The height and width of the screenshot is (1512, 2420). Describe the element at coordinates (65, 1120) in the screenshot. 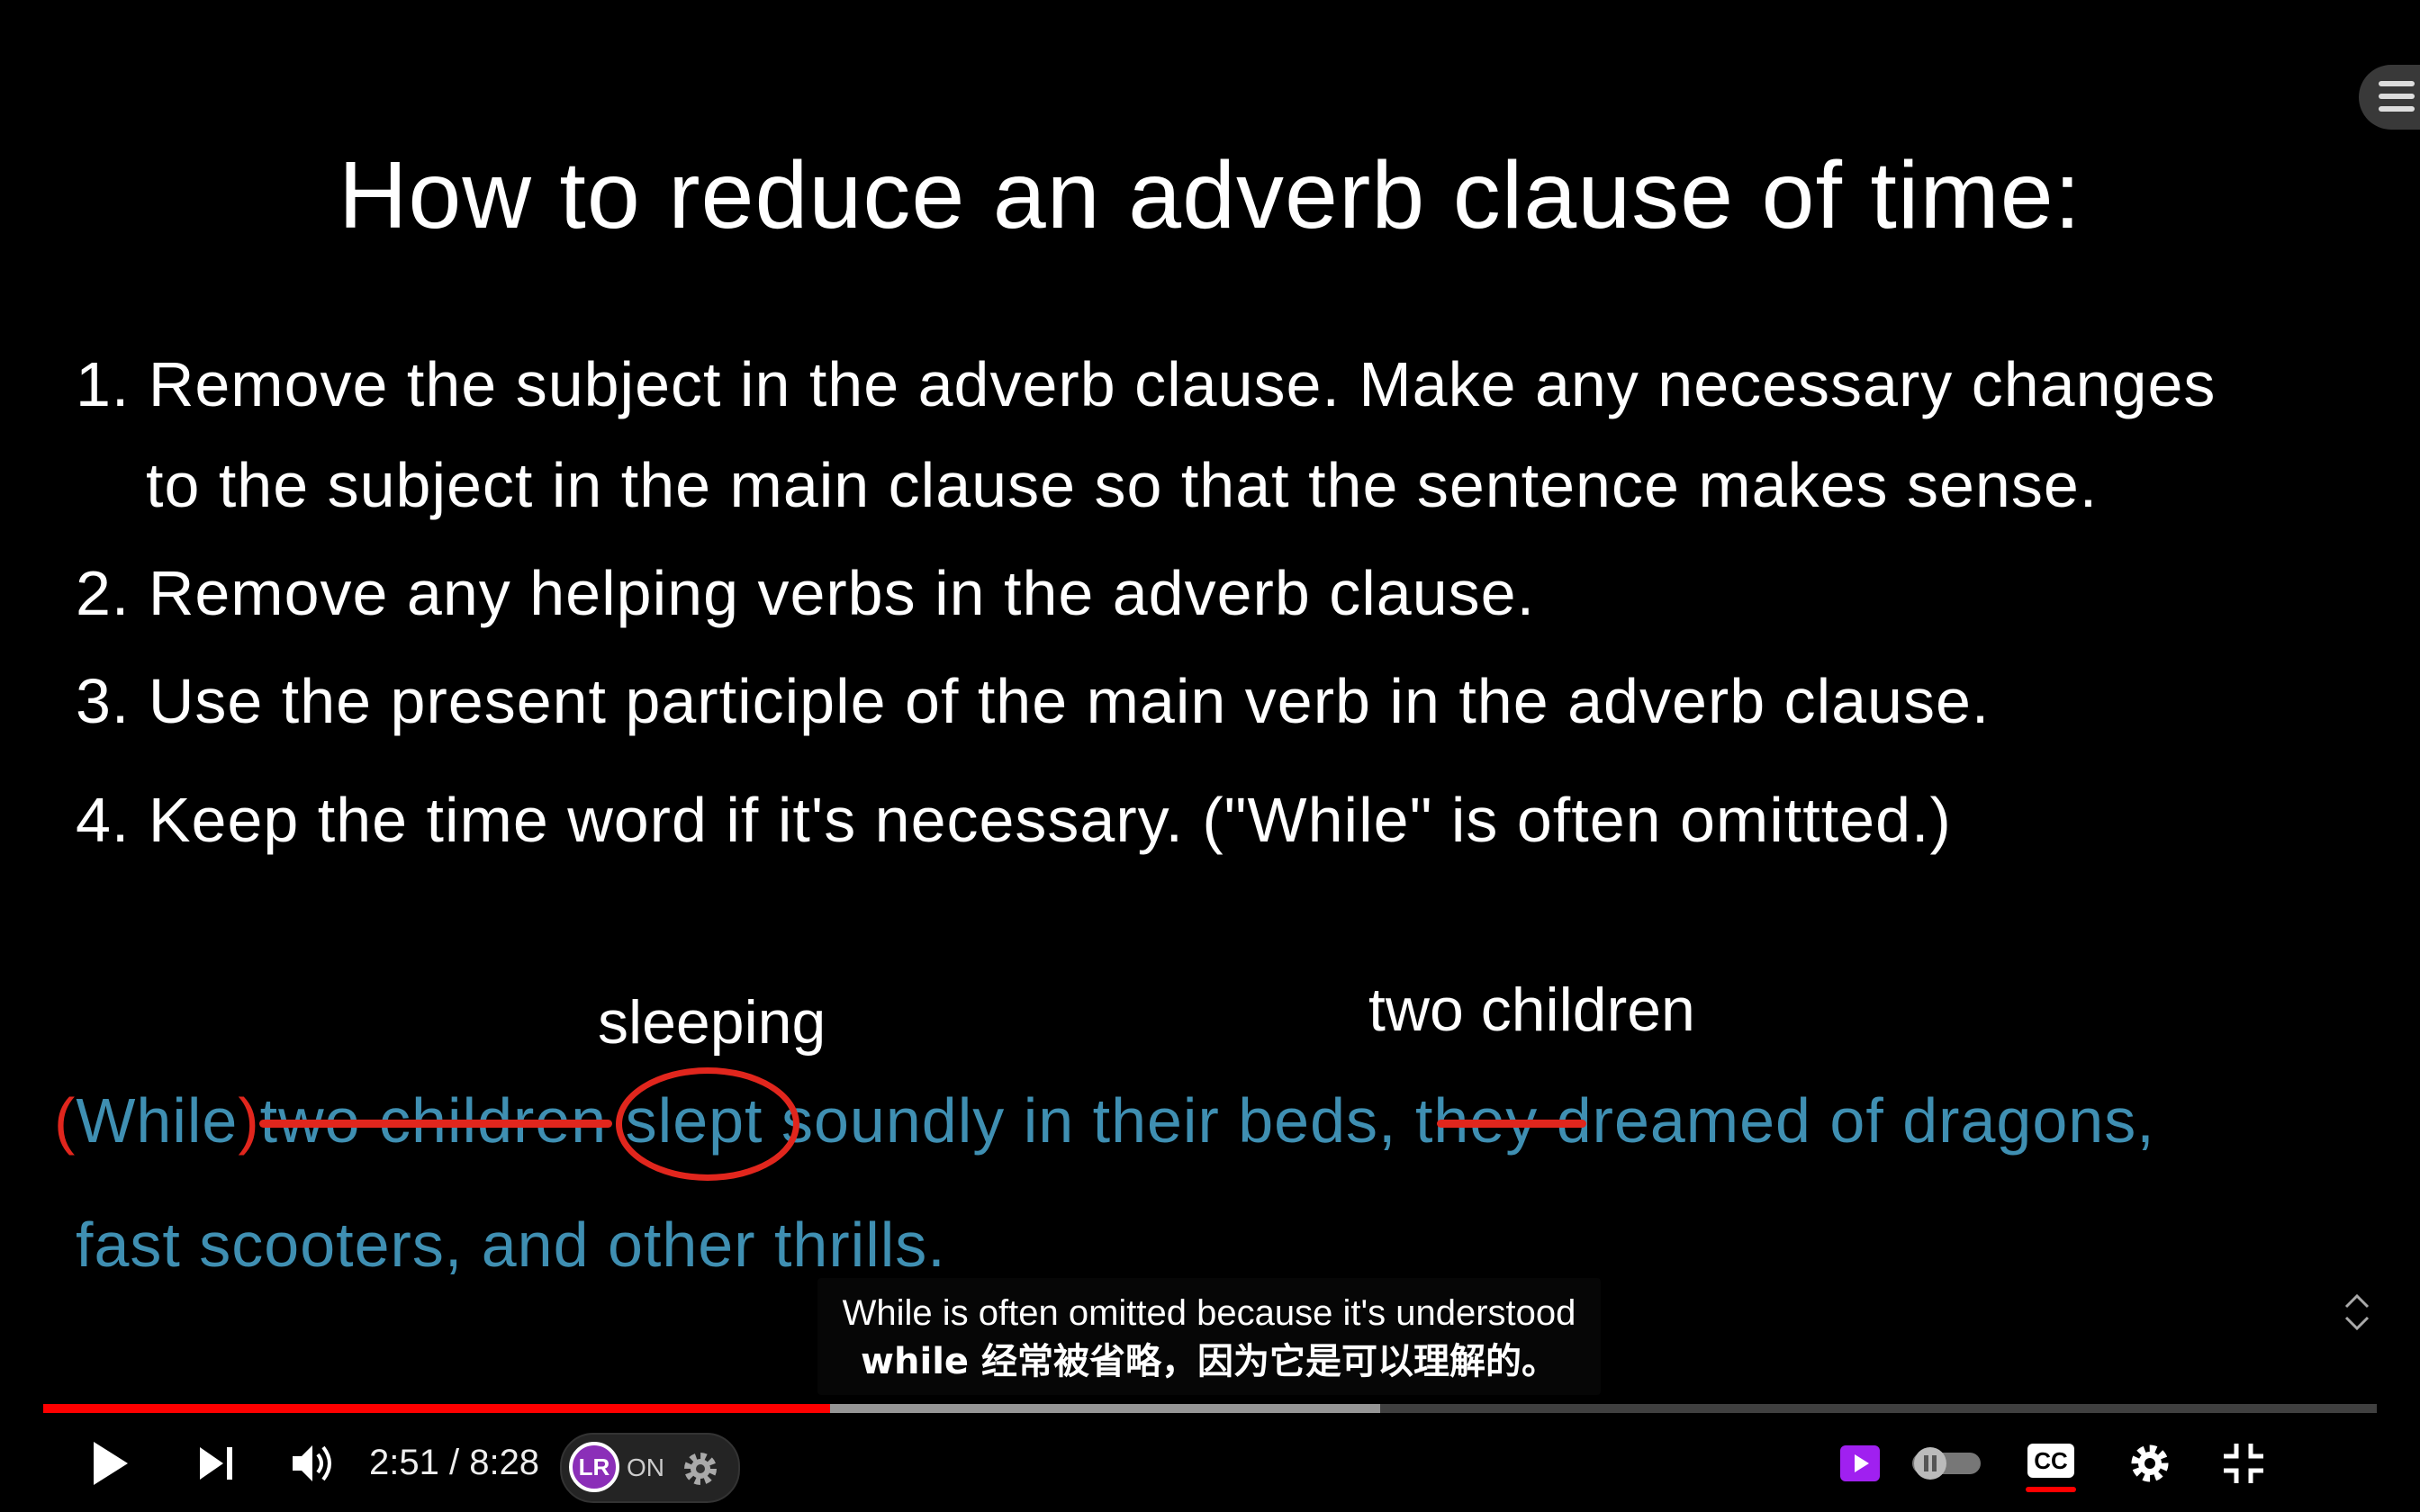

I see `paren-open: (` at that location.